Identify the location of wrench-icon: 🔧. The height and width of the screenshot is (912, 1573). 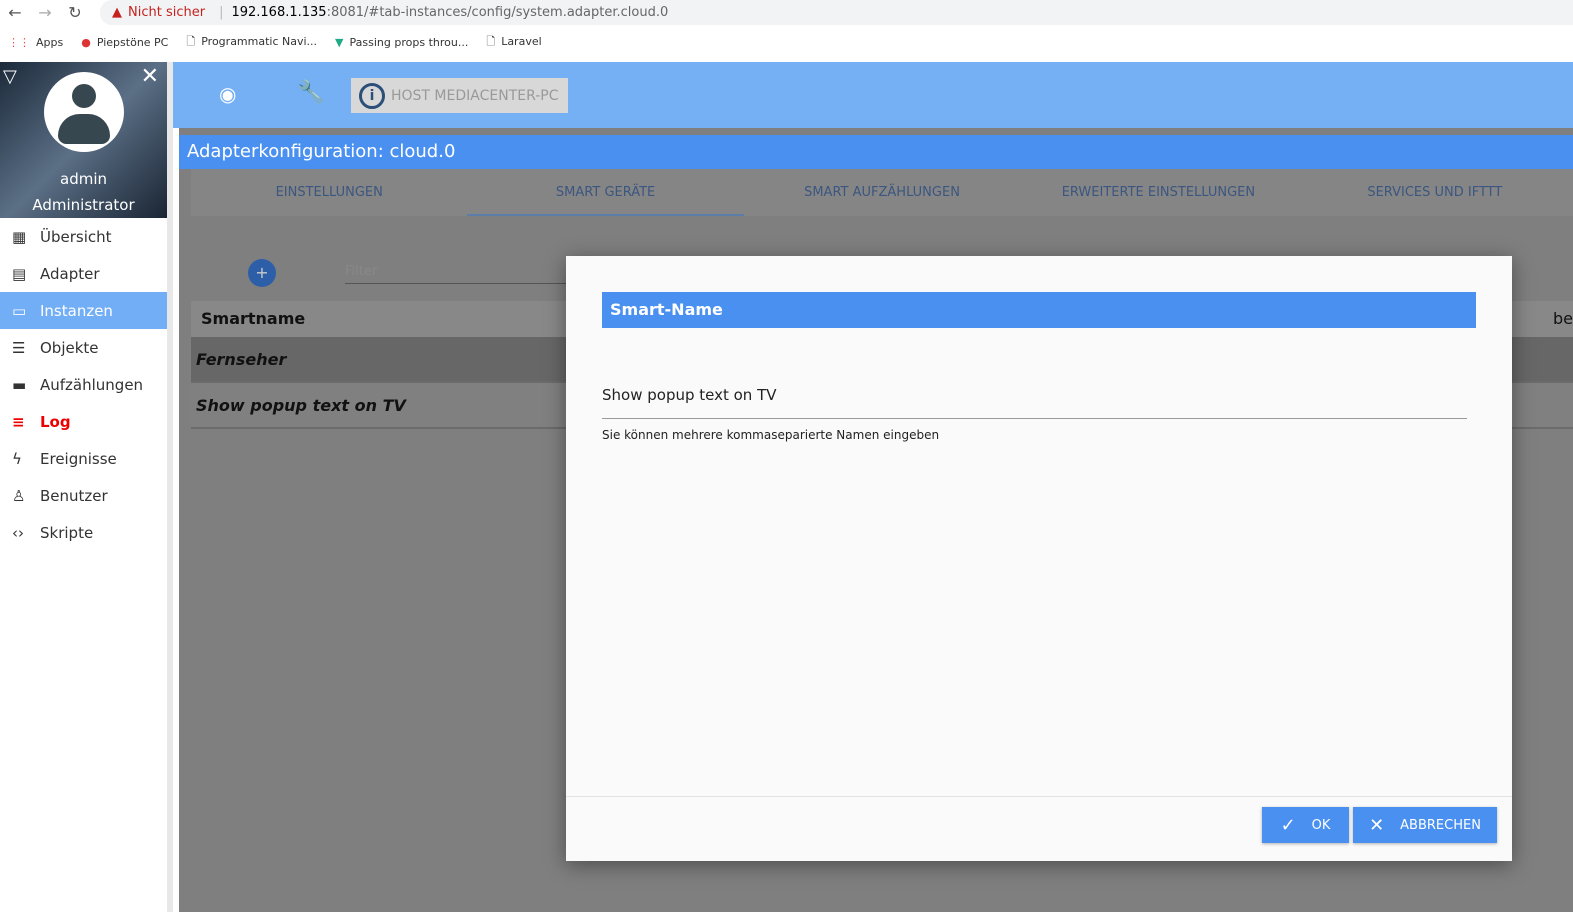
(310, 92).